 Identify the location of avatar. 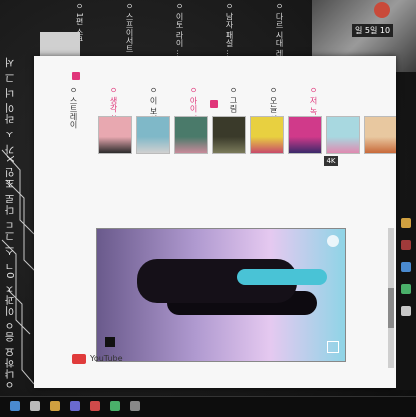
(382, 10).